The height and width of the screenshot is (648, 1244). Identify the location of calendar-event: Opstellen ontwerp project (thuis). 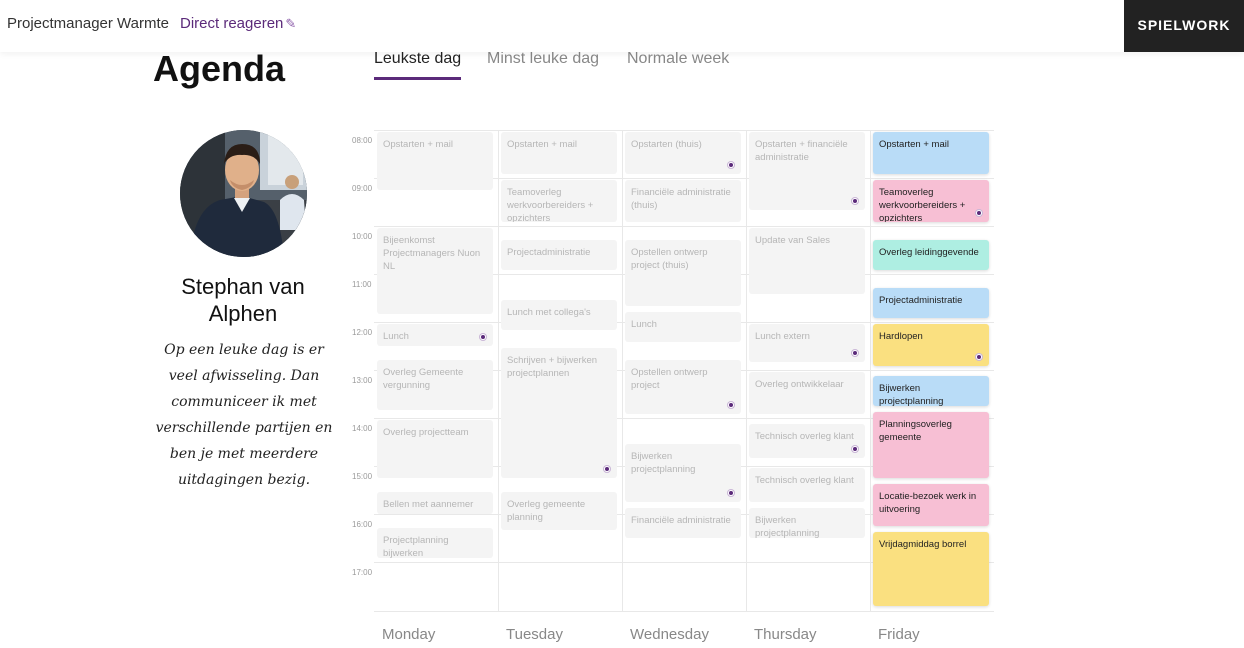
(683, 273).